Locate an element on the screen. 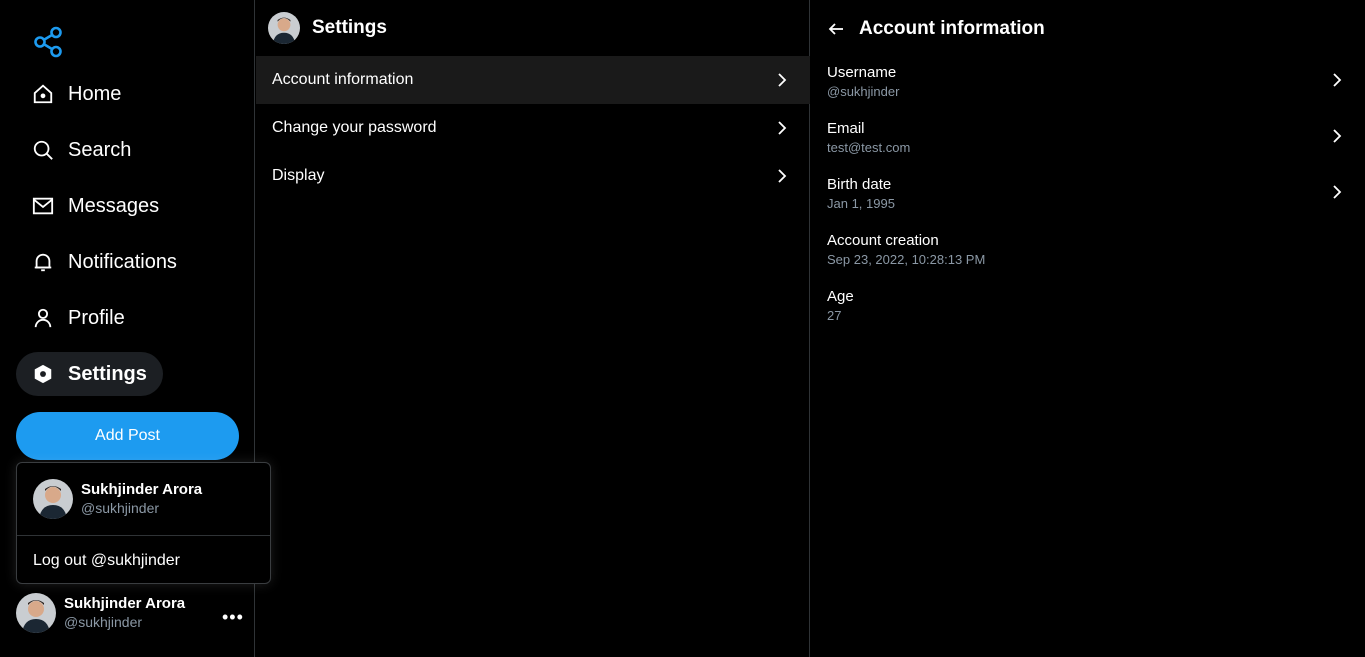  nav-item-label: Settings is located at coordinates (107, 373).